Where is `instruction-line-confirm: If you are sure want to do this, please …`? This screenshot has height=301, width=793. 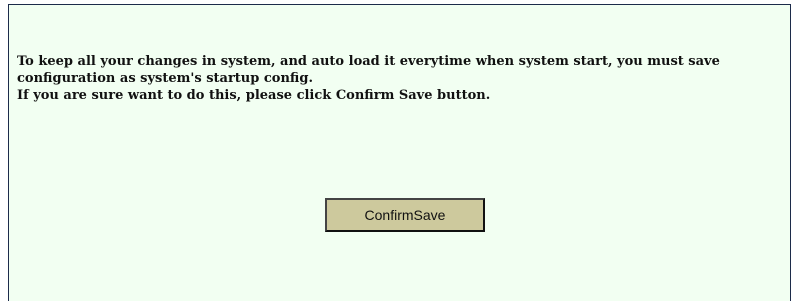
instruction-line-confirm: If you are sure want to do this, please … is located at coordinates (254, 95).